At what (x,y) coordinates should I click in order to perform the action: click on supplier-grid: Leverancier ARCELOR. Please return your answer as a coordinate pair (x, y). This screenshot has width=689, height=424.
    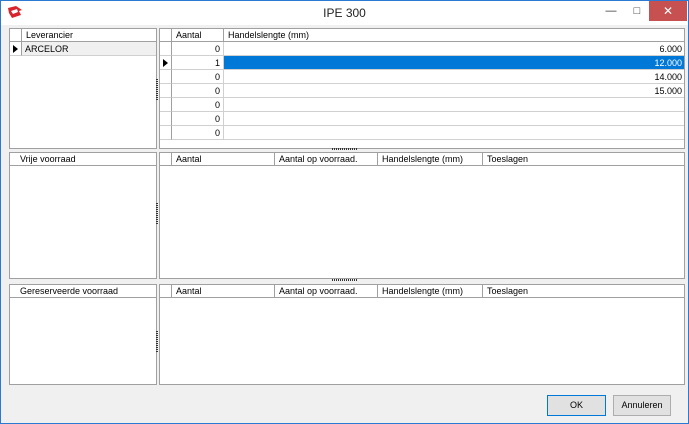
    Looking at the image, I should click on (83, 88).